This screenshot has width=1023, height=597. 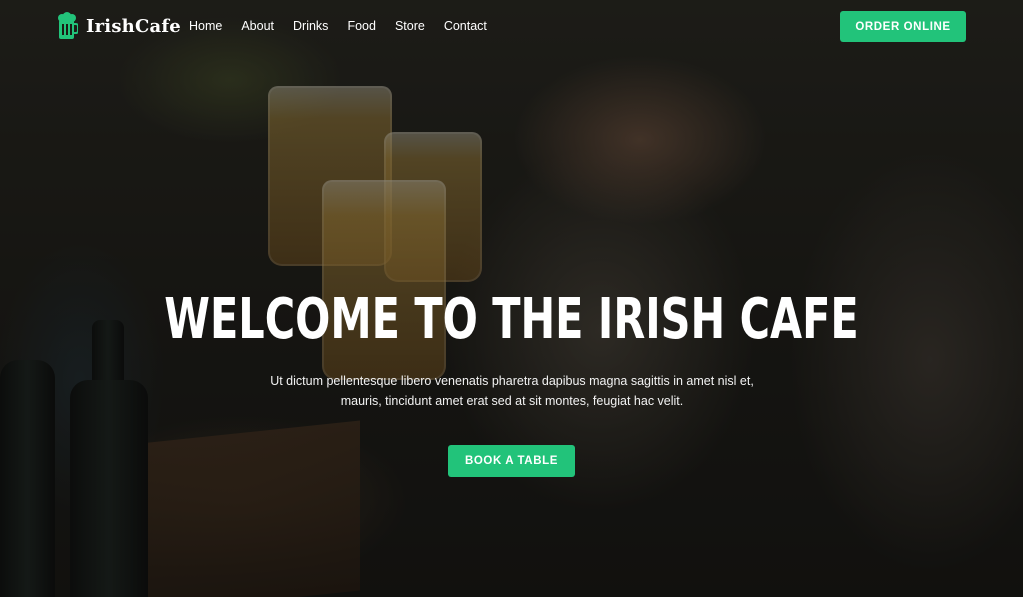 I want to click on book-a-table-button: BOOK A TABLE, so click(x=511, y=461).